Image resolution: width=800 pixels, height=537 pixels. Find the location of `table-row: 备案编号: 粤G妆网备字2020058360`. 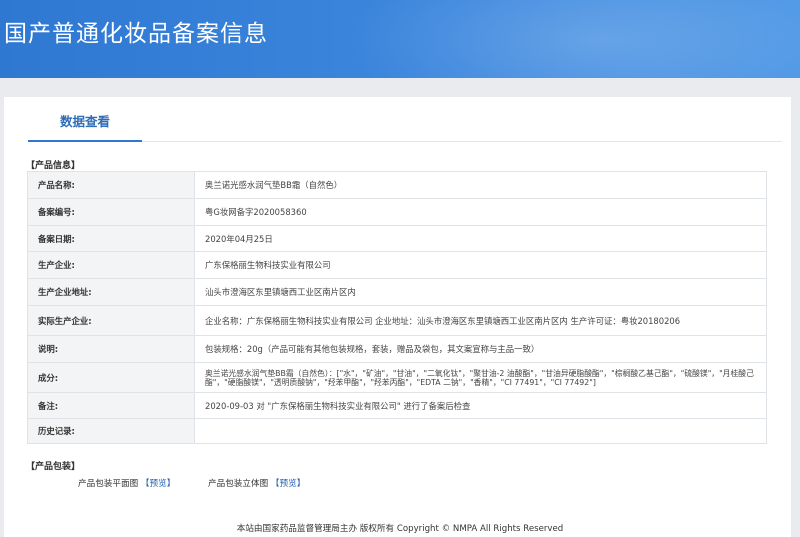

table-row: 备案编号: 粤G妆网备字2020058360 is located at coordinates (397, 212).